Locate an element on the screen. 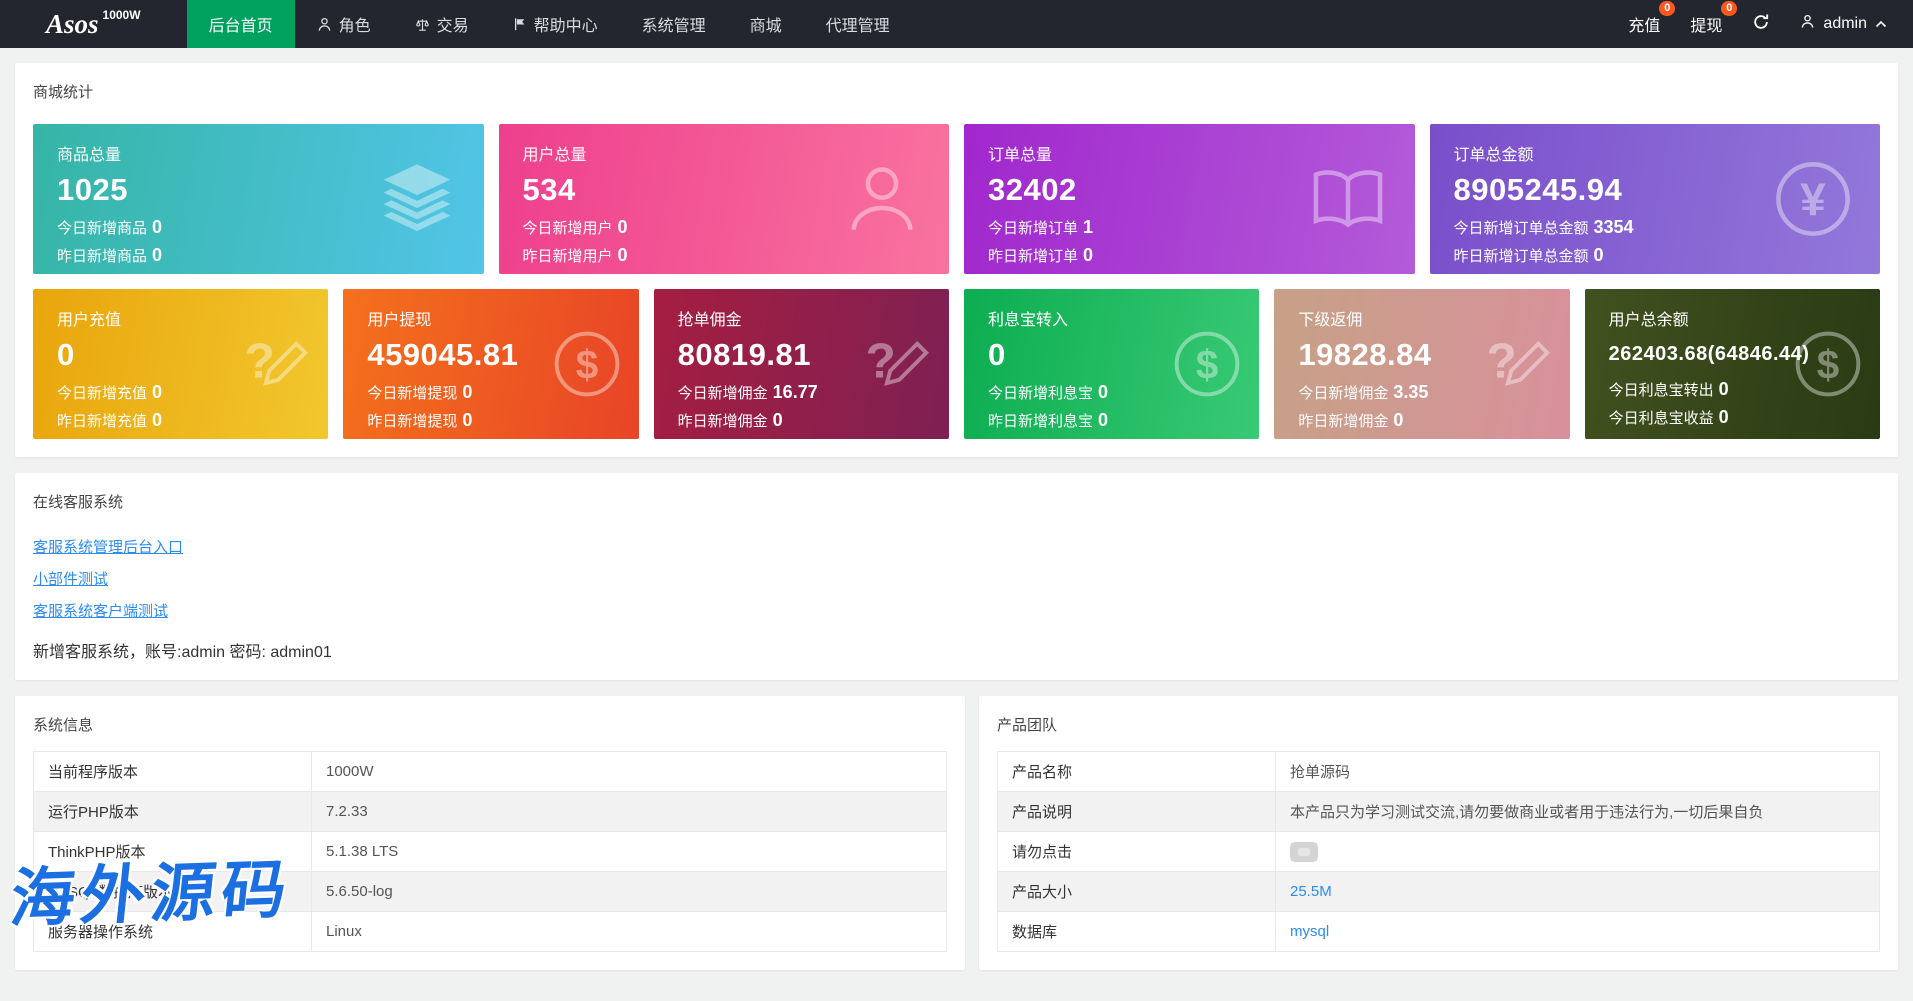 The height and width of the screenshot is (1001, 1913). table-row: 数据库 mysql is located at coordinates (1438, 931).